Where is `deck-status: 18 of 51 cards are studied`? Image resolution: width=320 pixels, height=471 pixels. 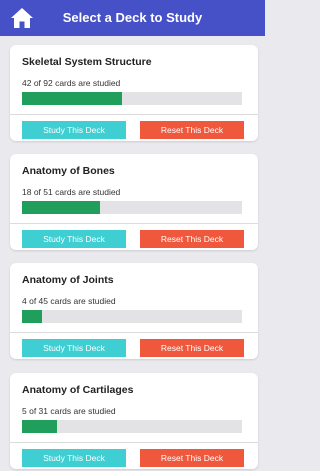
deck-status: 18 of 51 cards are studied is located at coordinates (71, 192).